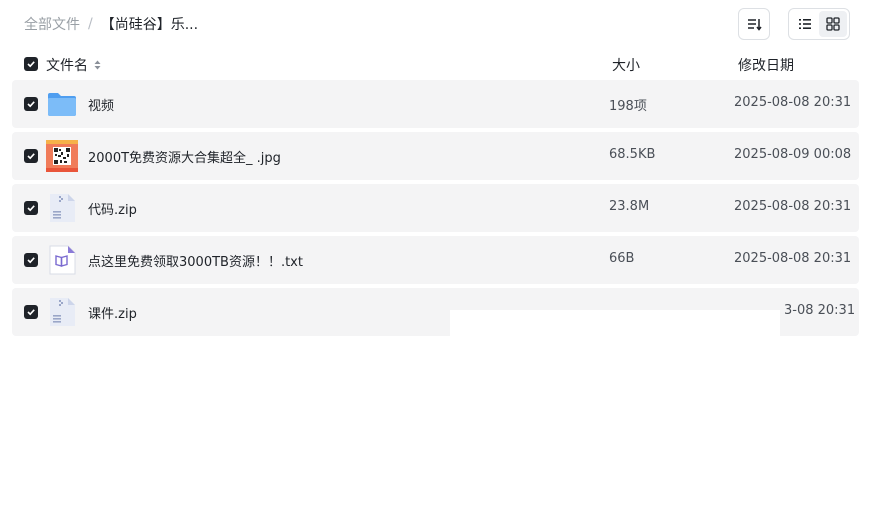  Describe the element at coordinates (622, 258) in the screenshot. I see `file-size: 66B` at that location.